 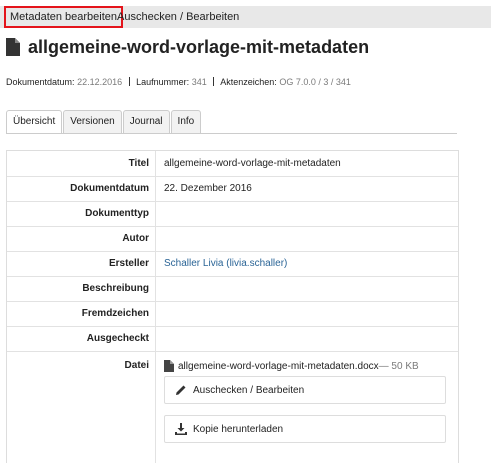 I want to click on field-label: Dokumenttyp, so click(x=117, y=213).